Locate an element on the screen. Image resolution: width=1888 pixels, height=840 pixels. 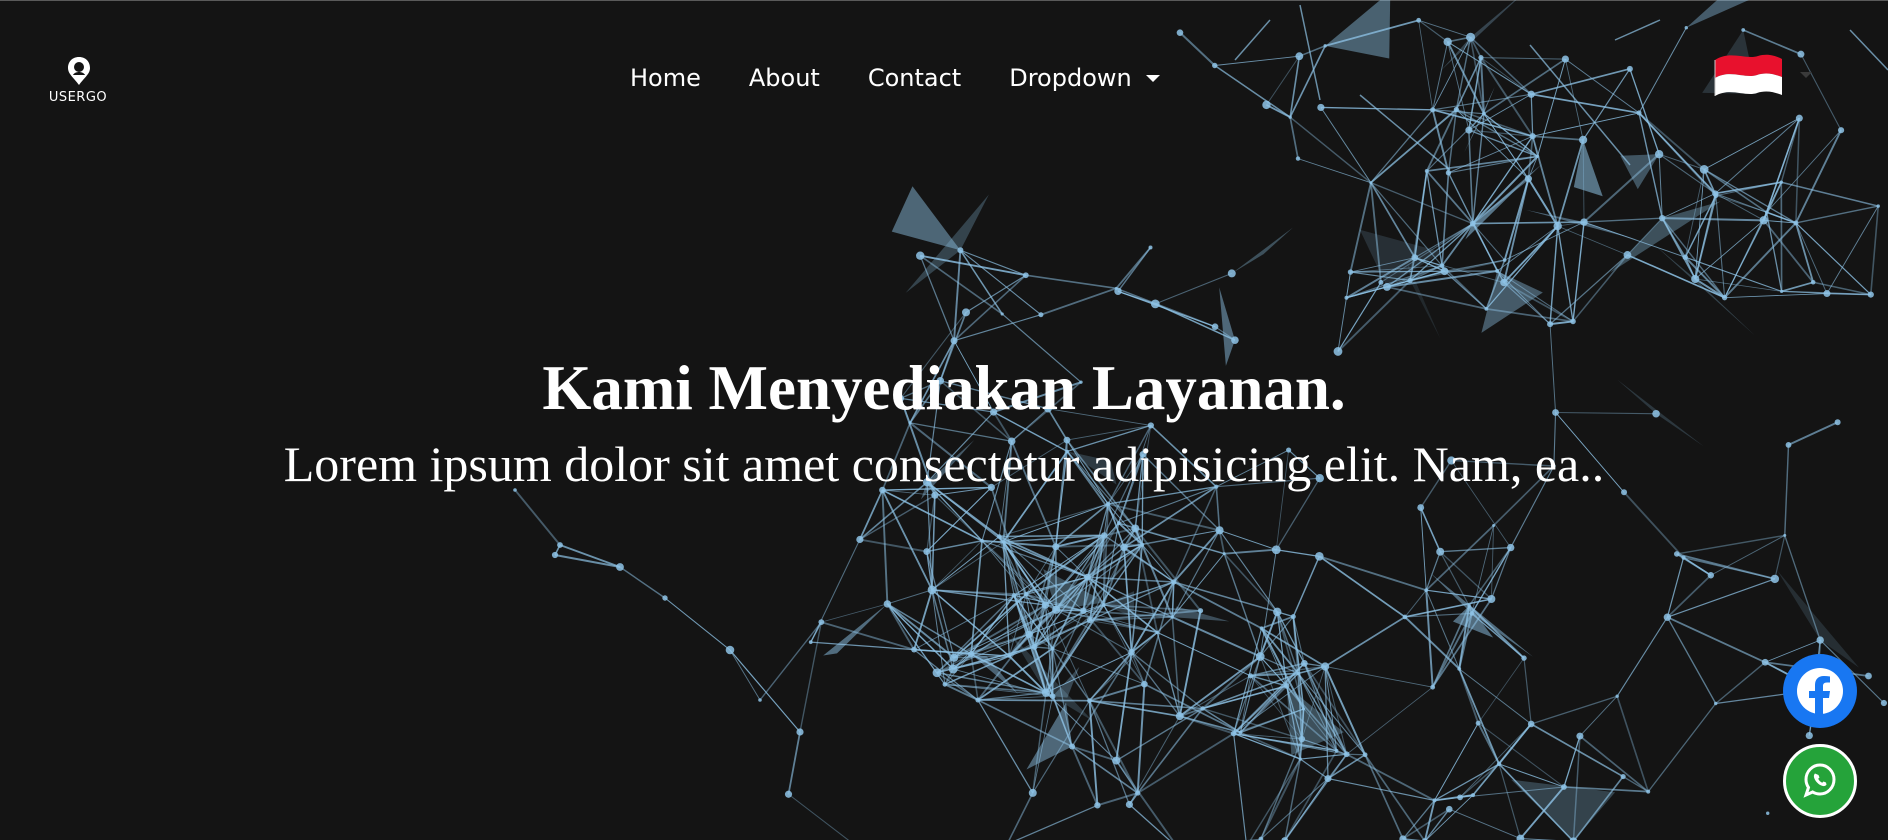
nav-about: About is located at coordinates (784, 78).